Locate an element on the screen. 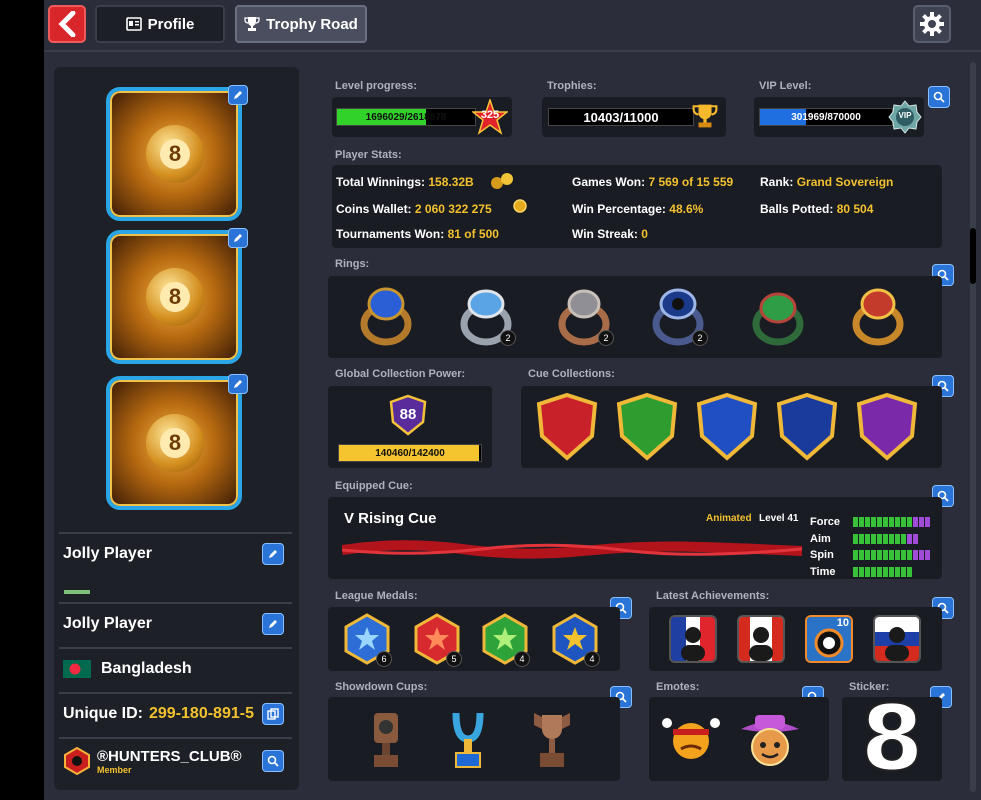 This screenshot has height=800, width=981. bronze-cup-icon is located at coordinates (386, 740).